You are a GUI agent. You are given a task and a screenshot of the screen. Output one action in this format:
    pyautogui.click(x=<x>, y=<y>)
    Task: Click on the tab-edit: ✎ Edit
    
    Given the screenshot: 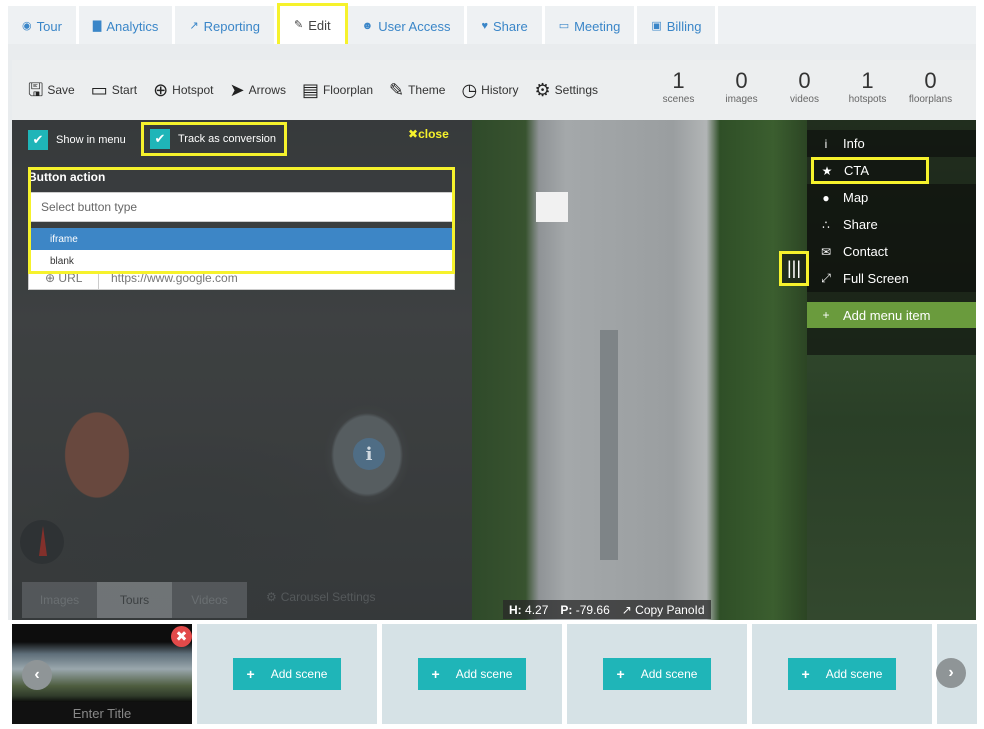 What is the action you would take?
    pyautogui.click(x=312, y=25)
    